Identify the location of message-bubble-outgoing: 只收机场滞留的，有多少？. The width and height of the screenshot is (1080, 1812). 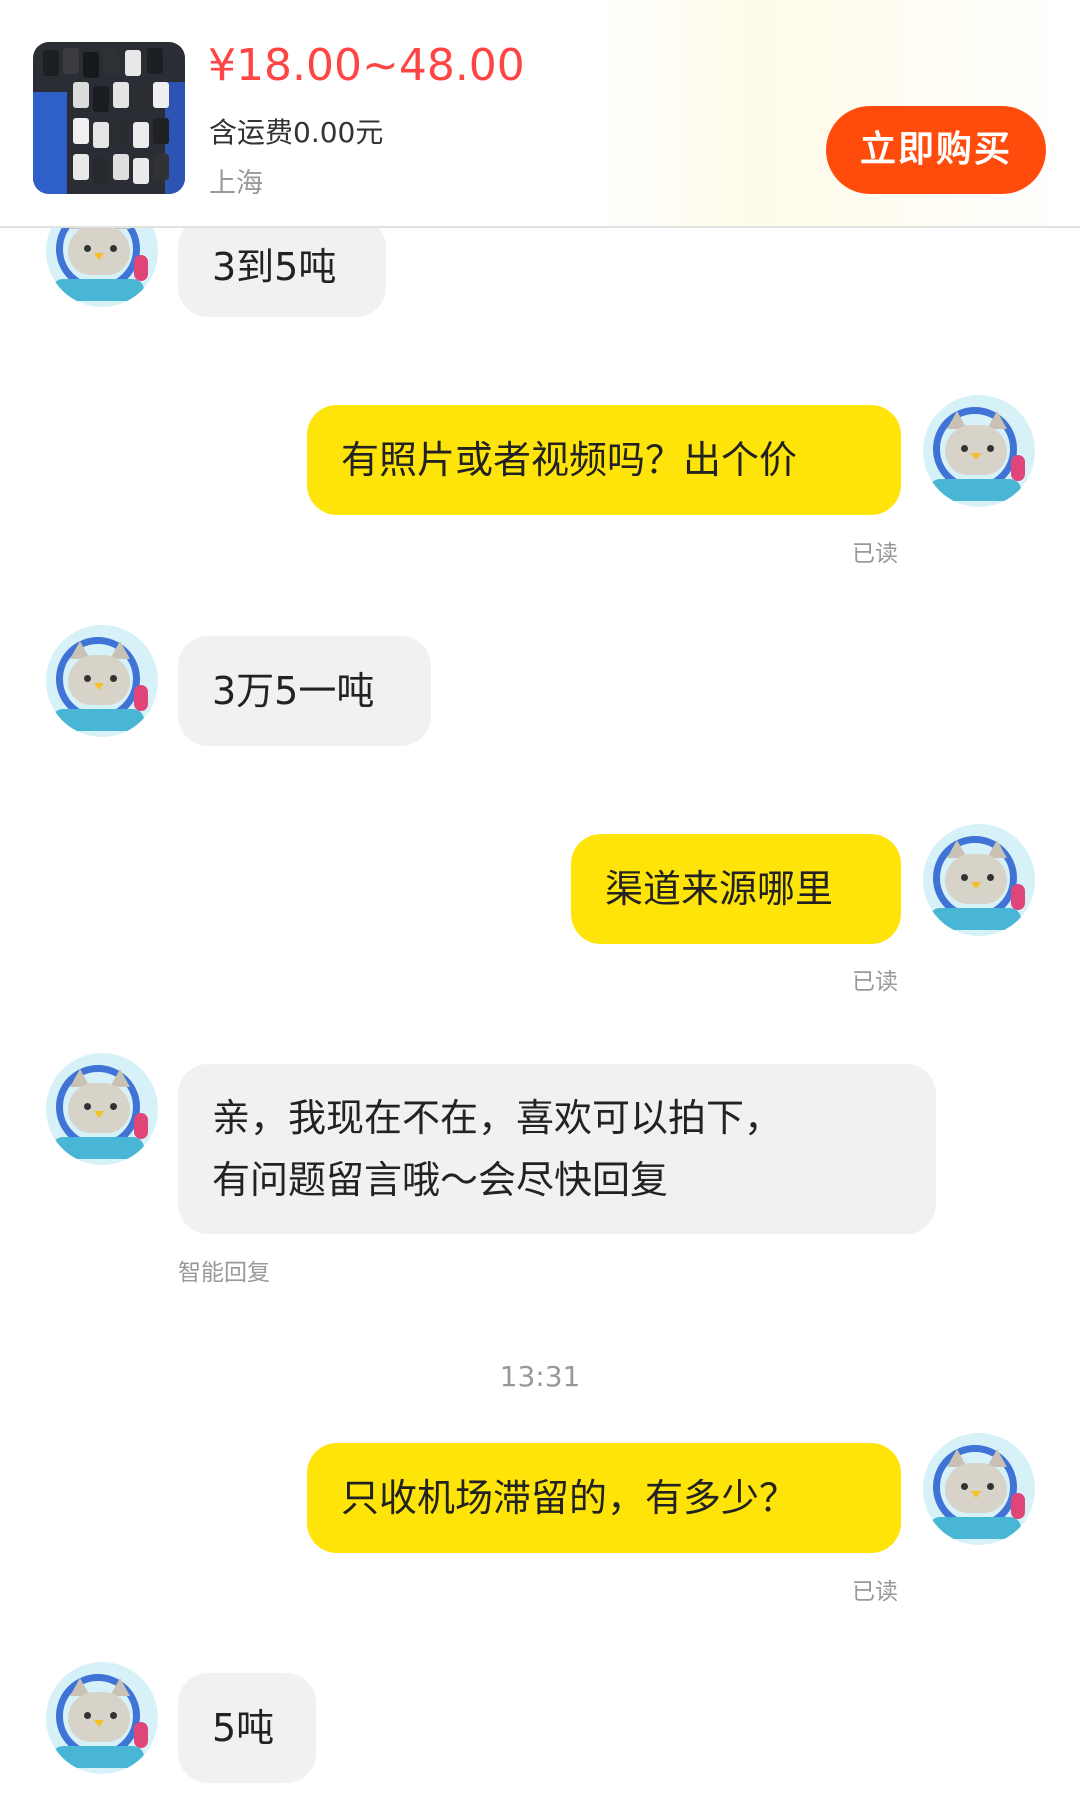
(604, 1498).